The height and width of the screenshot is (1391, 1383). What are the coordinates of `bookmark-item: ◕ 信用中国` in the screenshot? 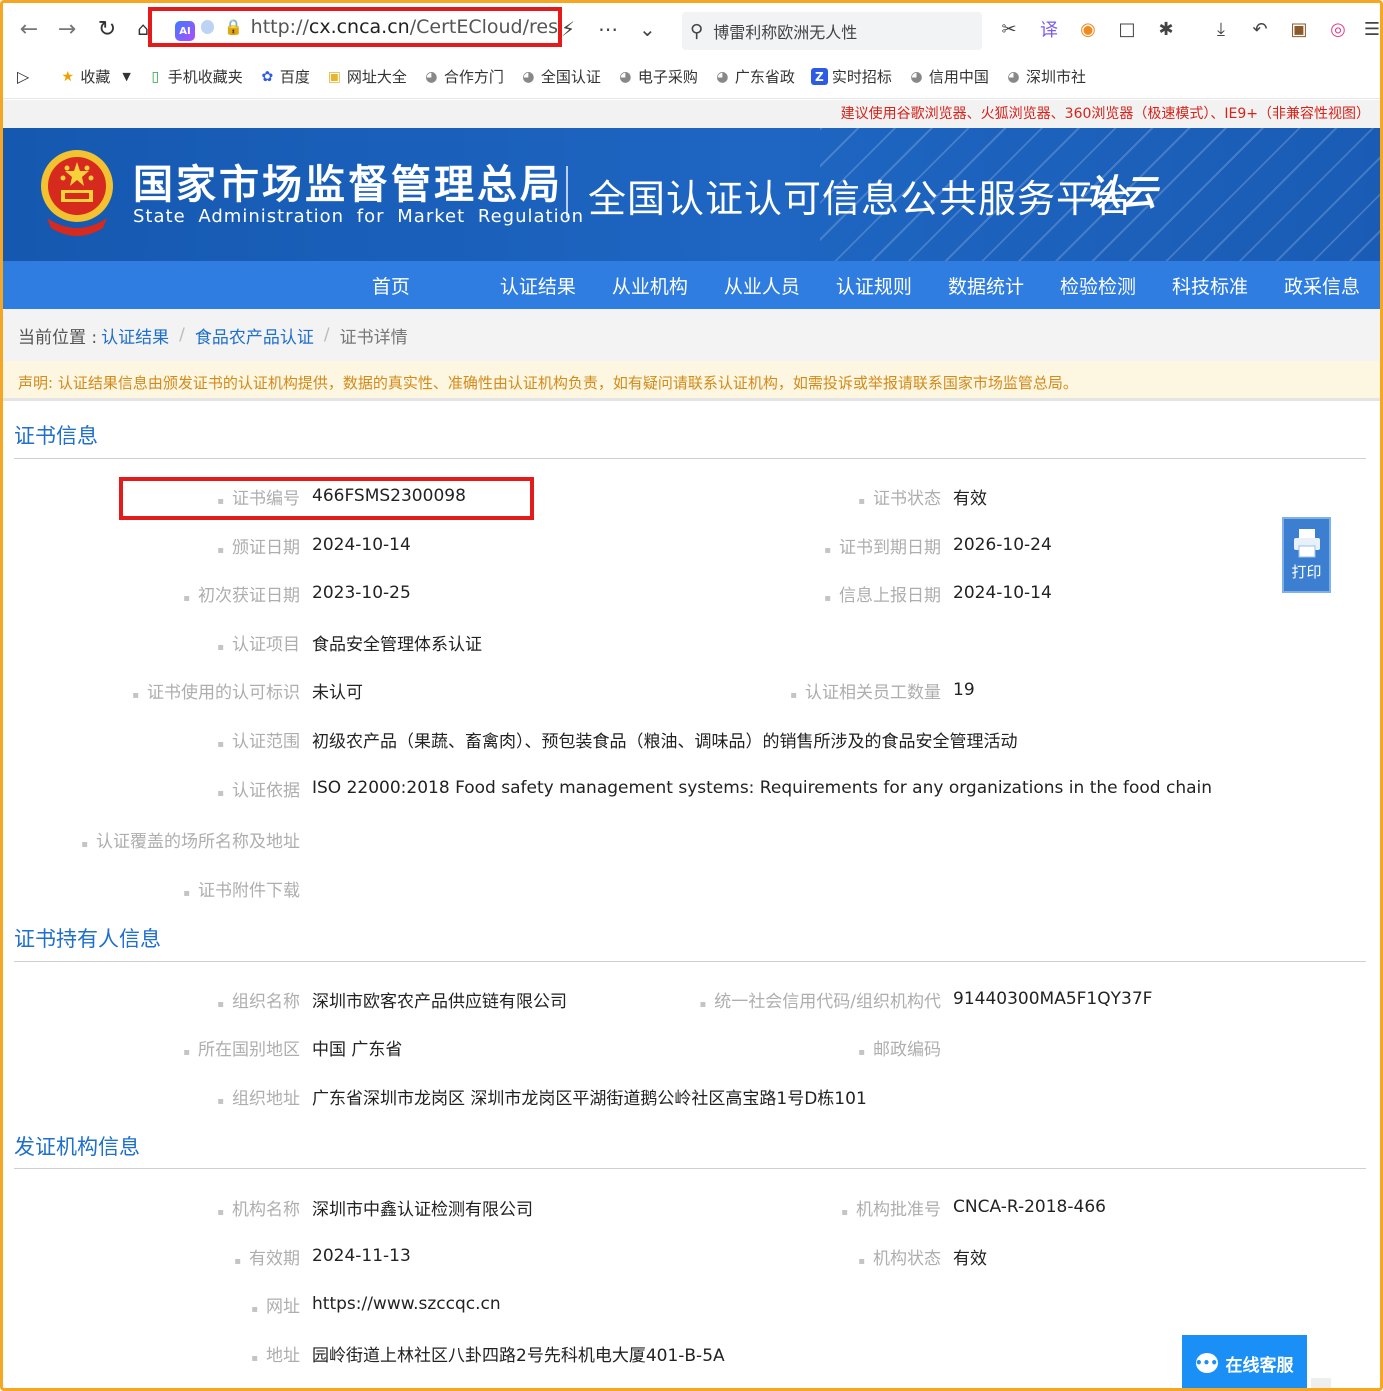 It's located at (948, 76).